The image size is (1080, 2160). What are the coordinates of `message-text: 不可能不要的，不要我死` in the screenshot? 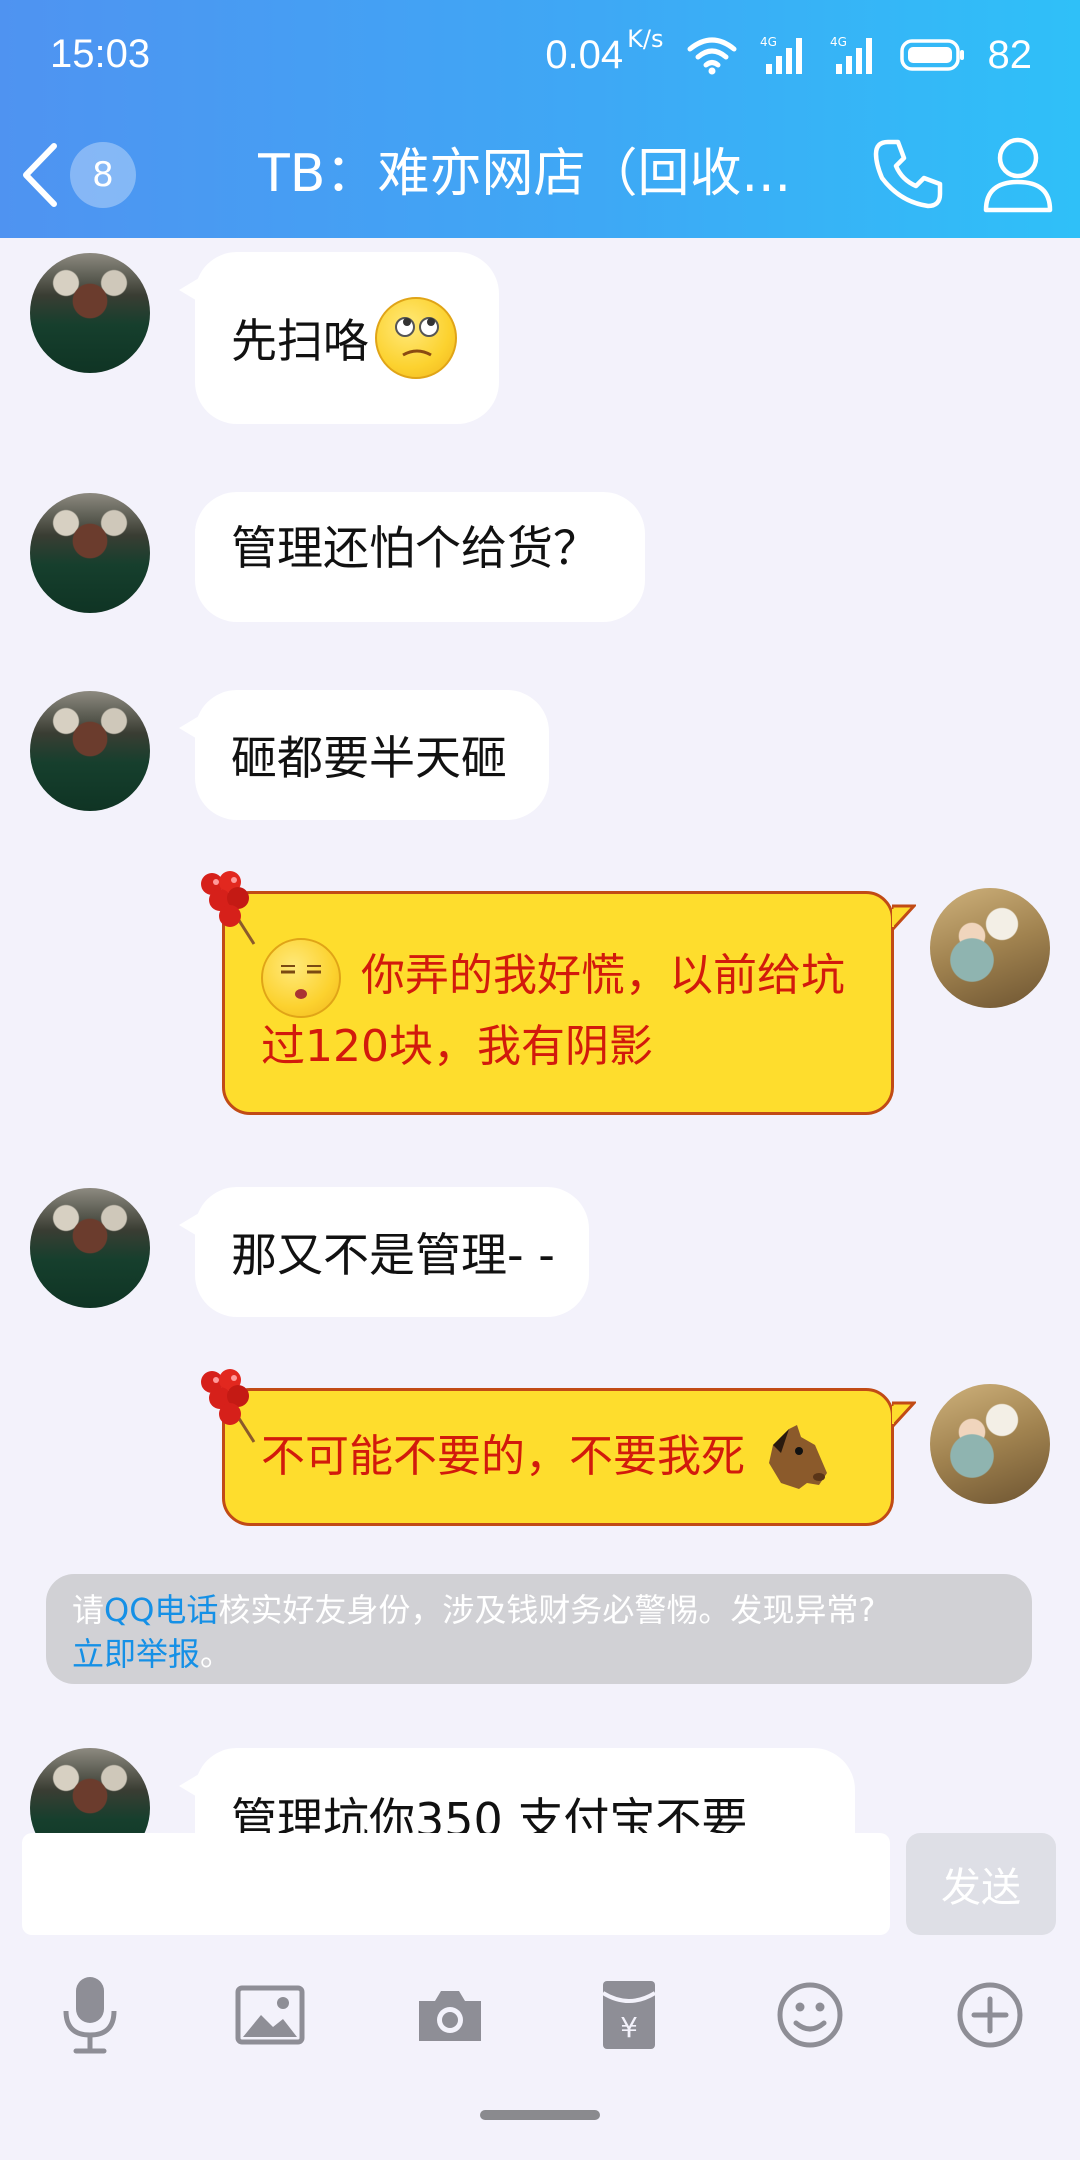 It's located at (503, 1456).